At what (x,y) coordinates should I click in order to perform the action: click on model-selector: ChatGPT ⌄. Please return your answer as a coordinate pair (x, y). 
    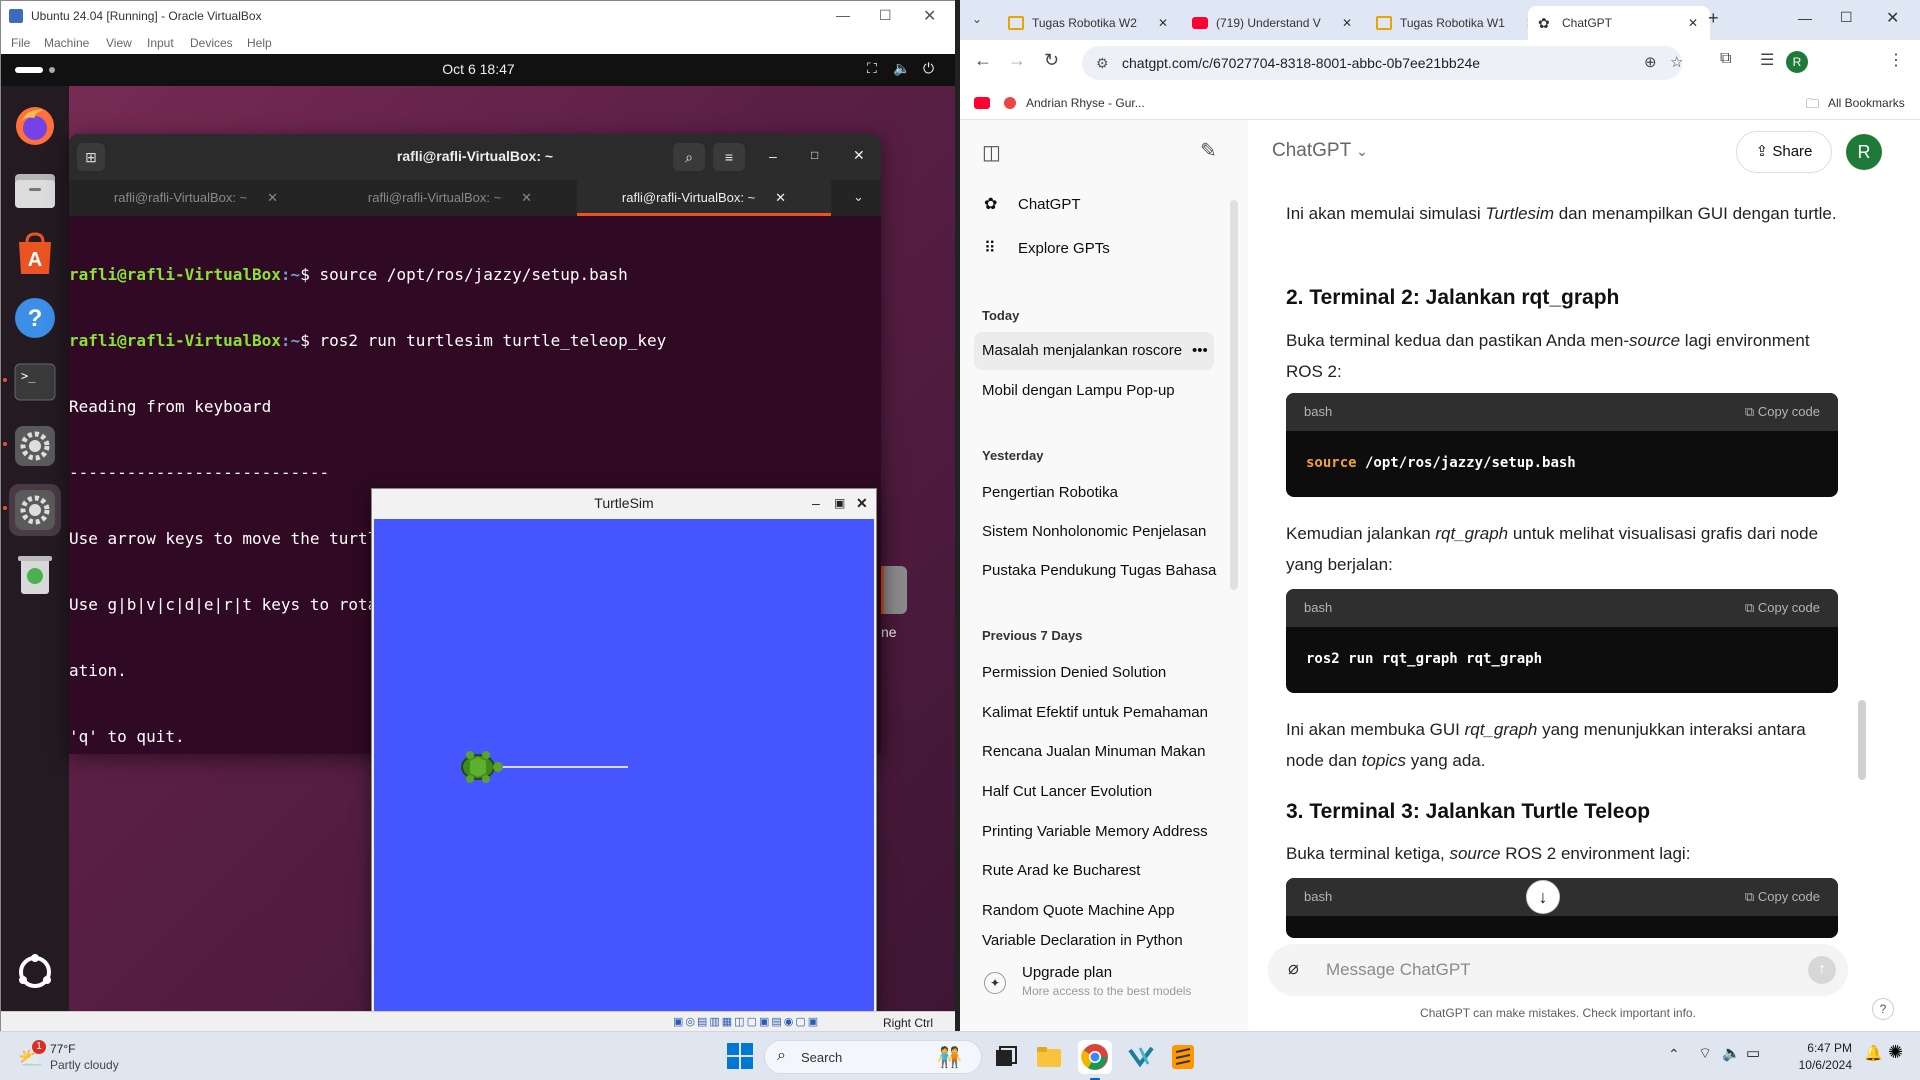
    Looking at the image, I should click on (1320, 151).